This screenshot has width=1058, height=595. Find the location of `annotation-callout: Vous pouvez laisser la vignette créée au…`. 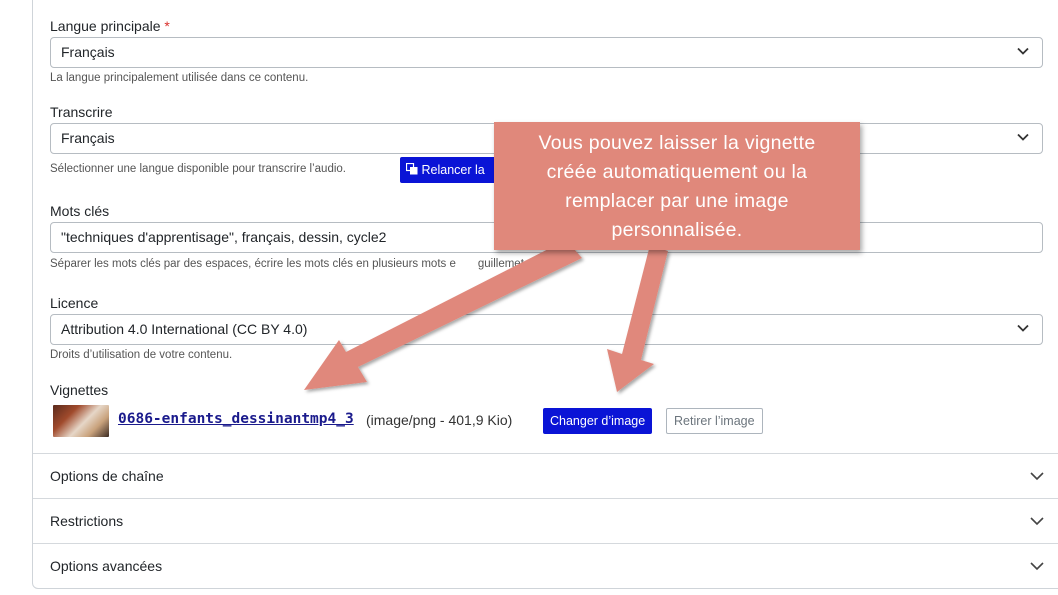

annotation-callout: Vous pouvez laisser la vignette créée au… is located at coordinates (677, 186).